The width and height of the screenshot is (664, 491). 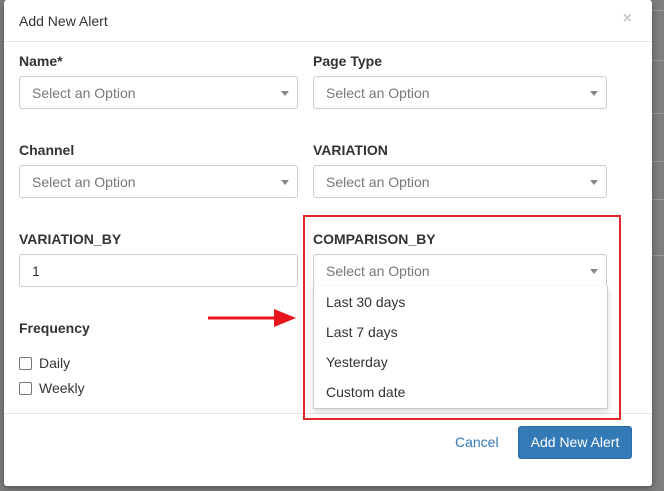 I want to click on comparison-by-select-placeholder: Select an Option, so click(x=378, y=271).